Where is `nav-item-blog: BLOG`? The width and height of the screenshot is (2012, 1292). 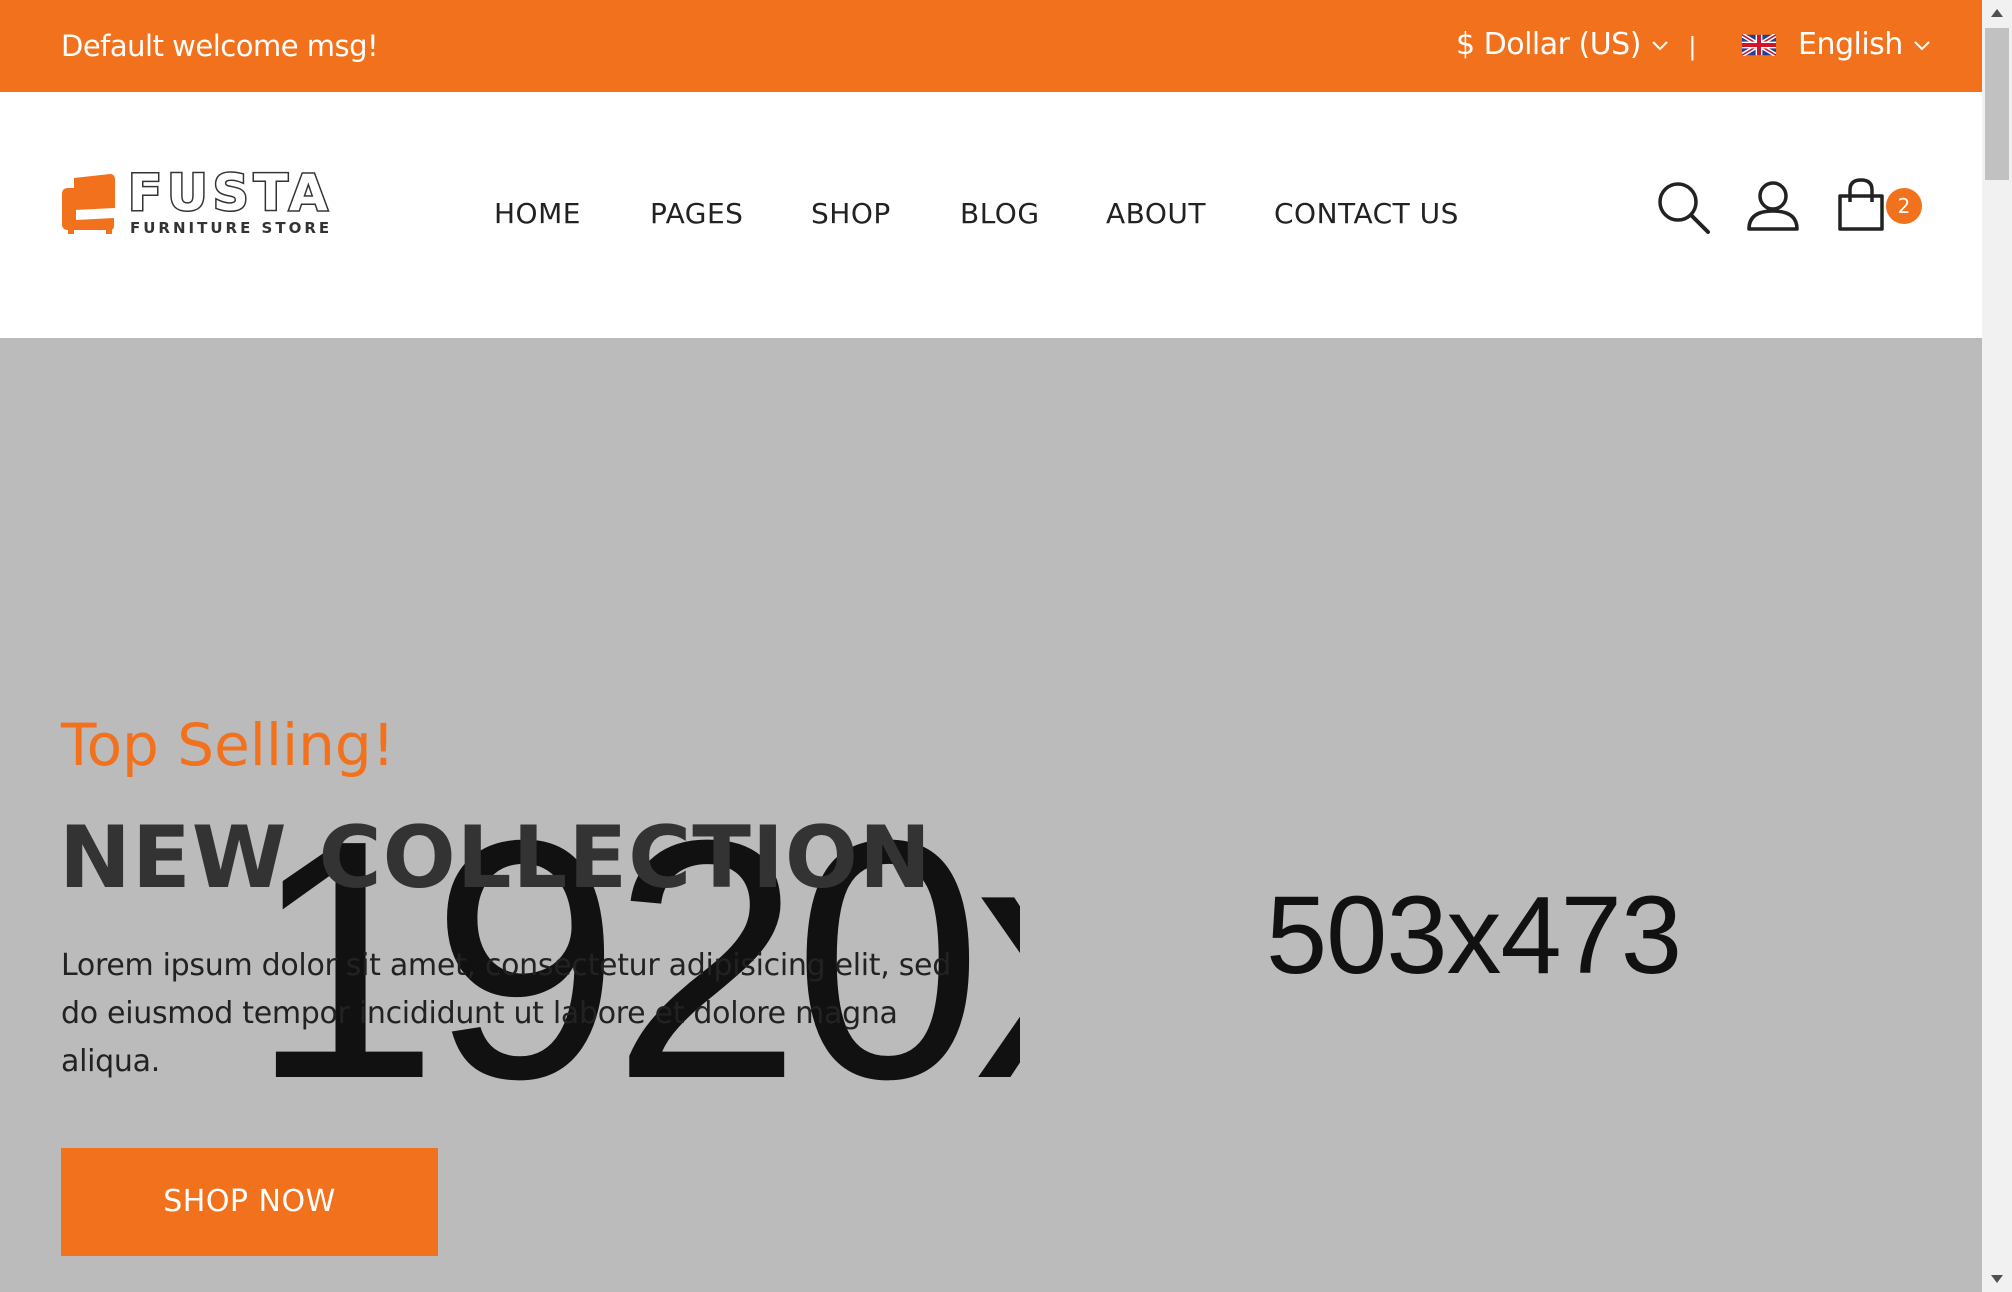
nav-item-blog: BLOG is located at coordinates (1000, 214).